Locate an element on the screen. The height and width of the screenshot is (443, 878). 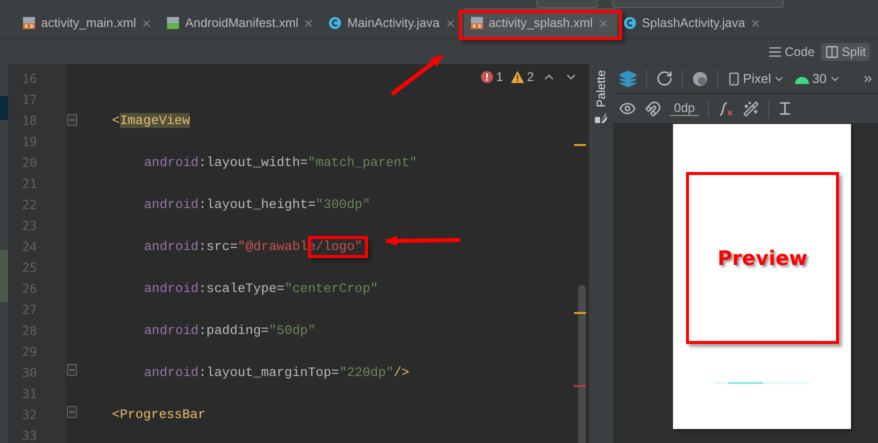
editor-tab: SplashActivity.java is located at coordinates (693, 23).